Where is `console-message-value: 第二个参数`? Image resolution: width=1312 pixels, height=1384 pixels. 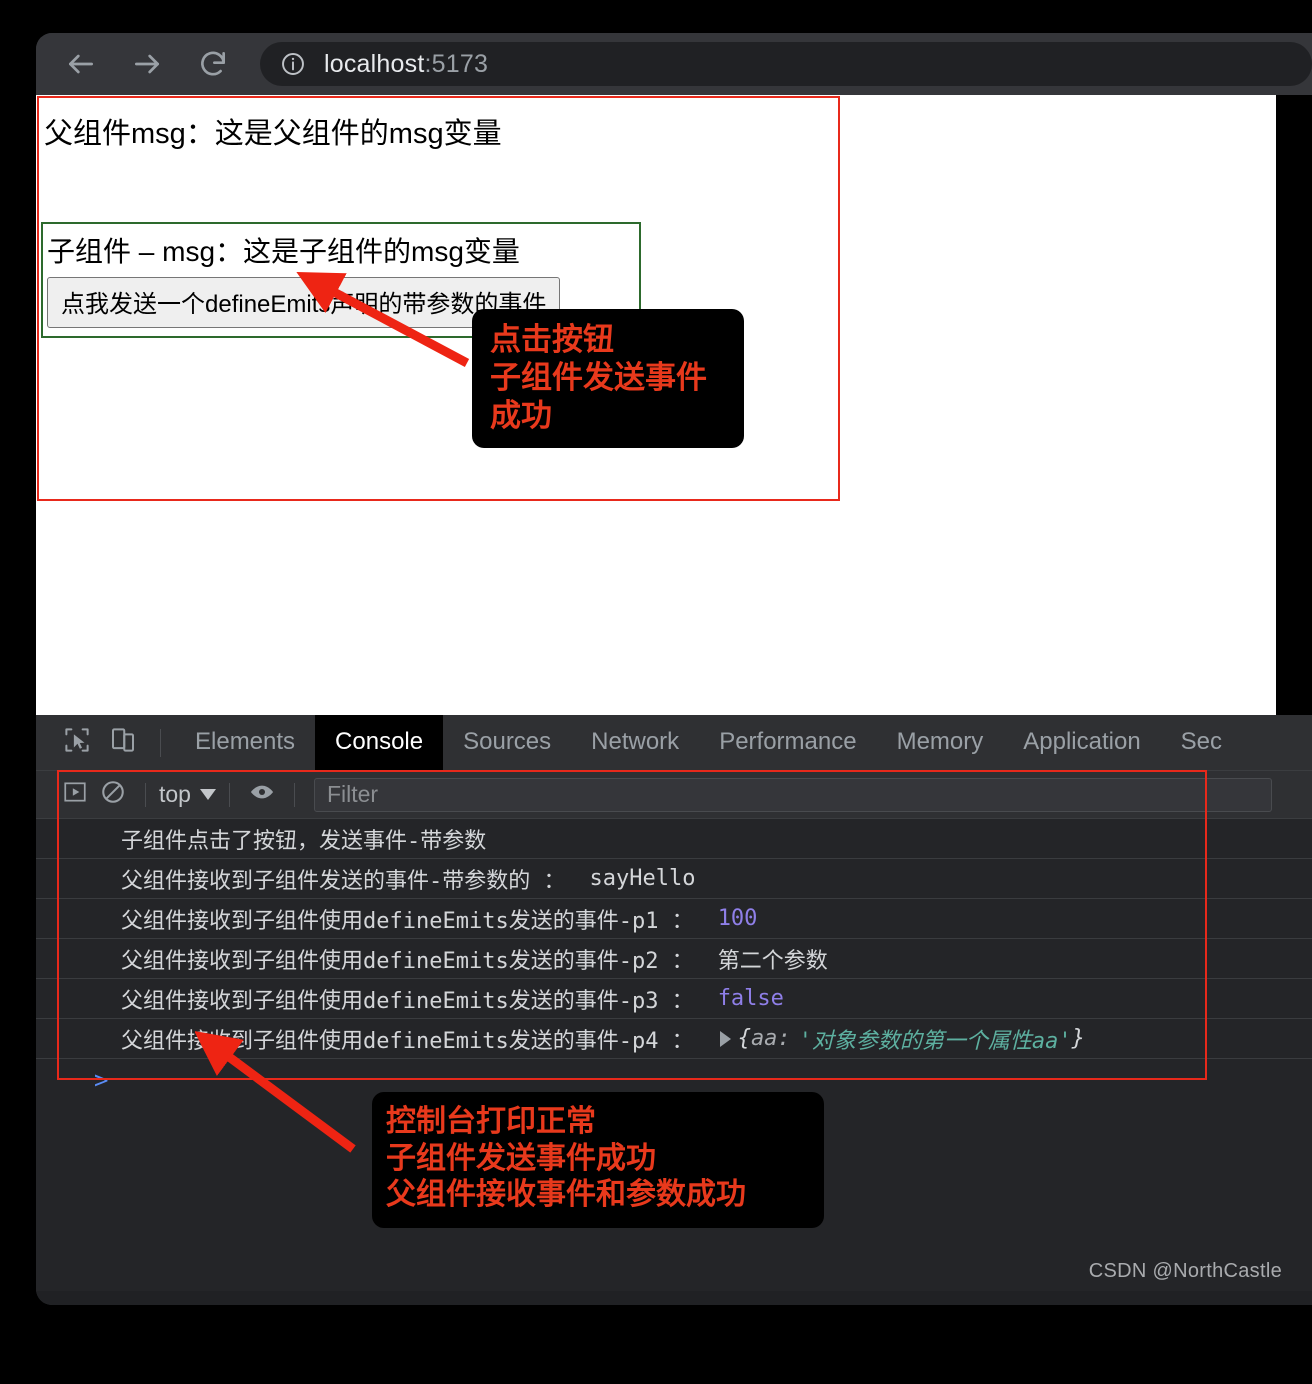 console-message-value: 第二个参数 is located at coordinates (772, 961).